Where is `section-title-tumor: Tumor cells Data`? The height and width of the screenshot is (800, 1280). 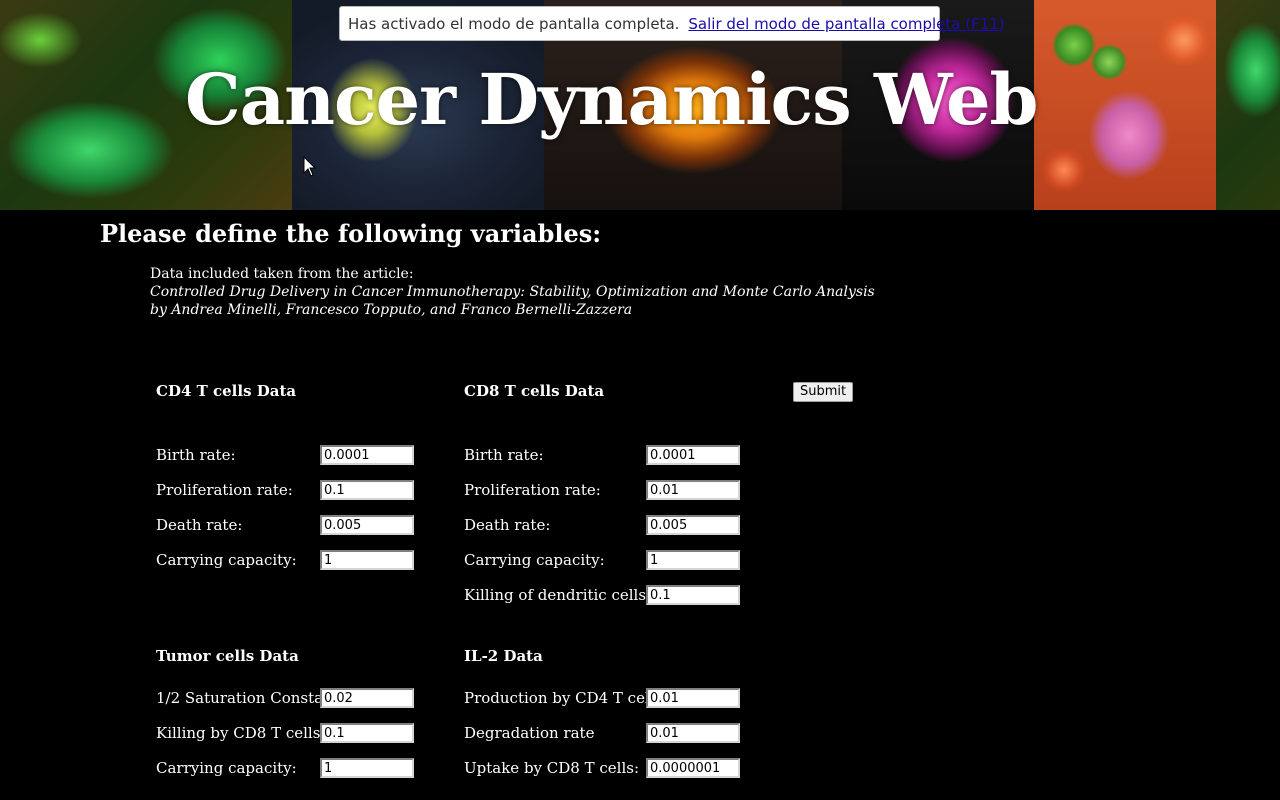
section-title-tumor: Tumor cells Data is located at coordinates (227, 656).